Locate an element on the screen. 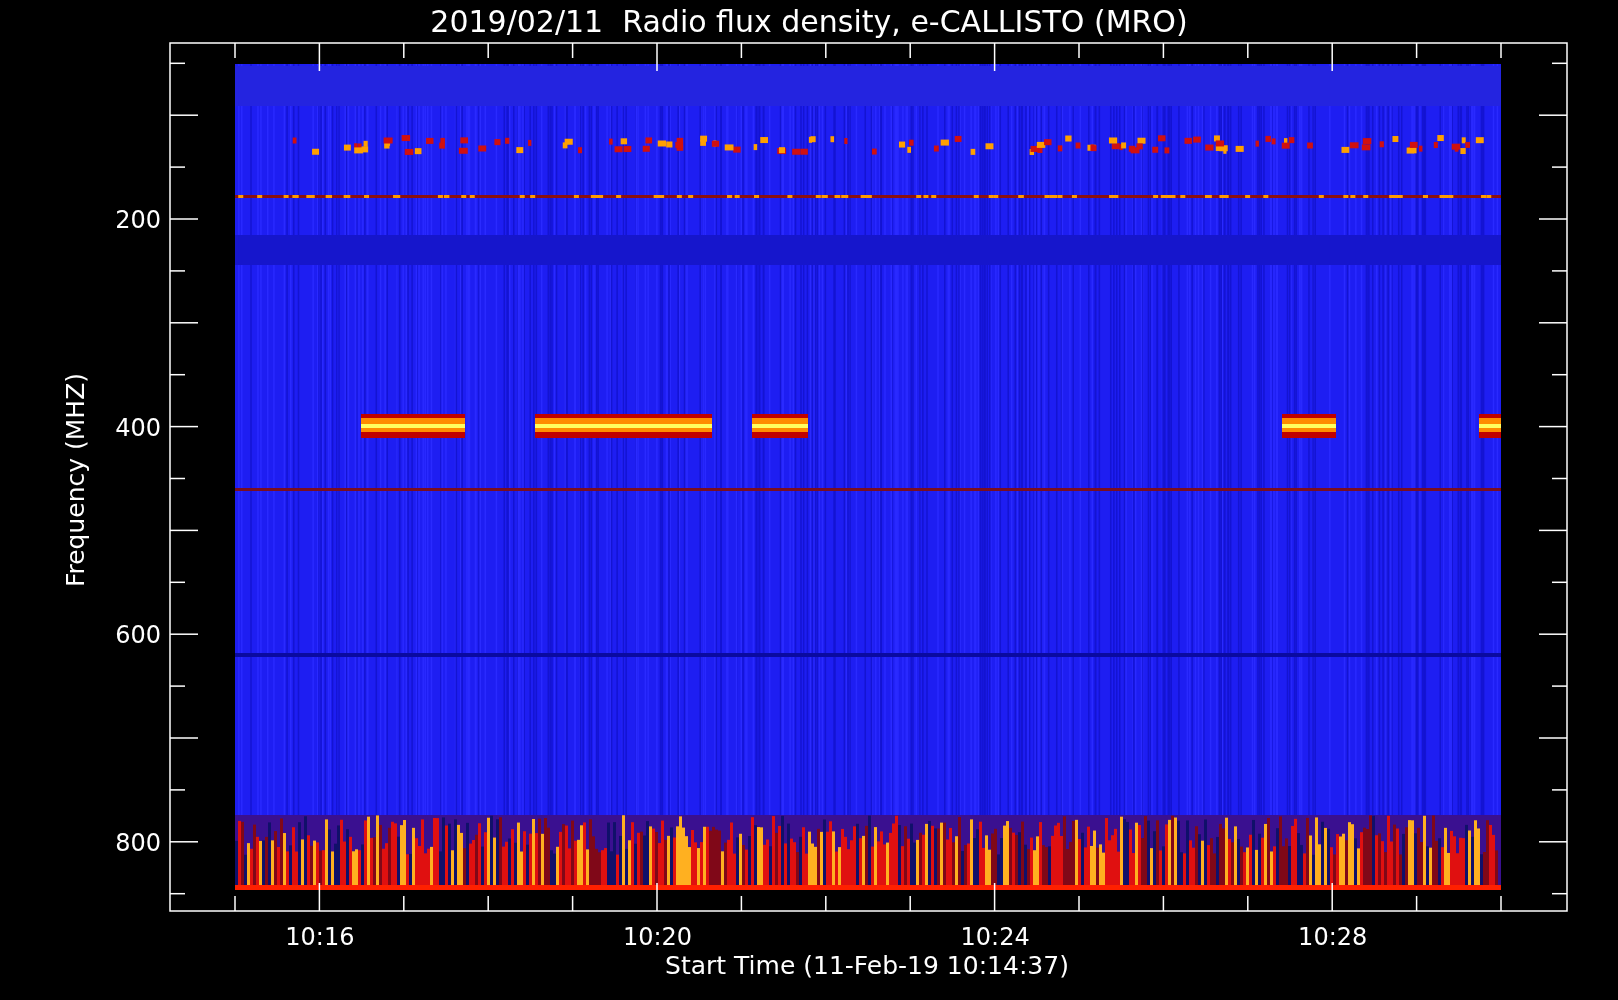 The image size is (1618, 1000). plot-title: 2019/02/11 Radio flux density, e-CALLISTO (MRO) is located at coordinates (809, 21).